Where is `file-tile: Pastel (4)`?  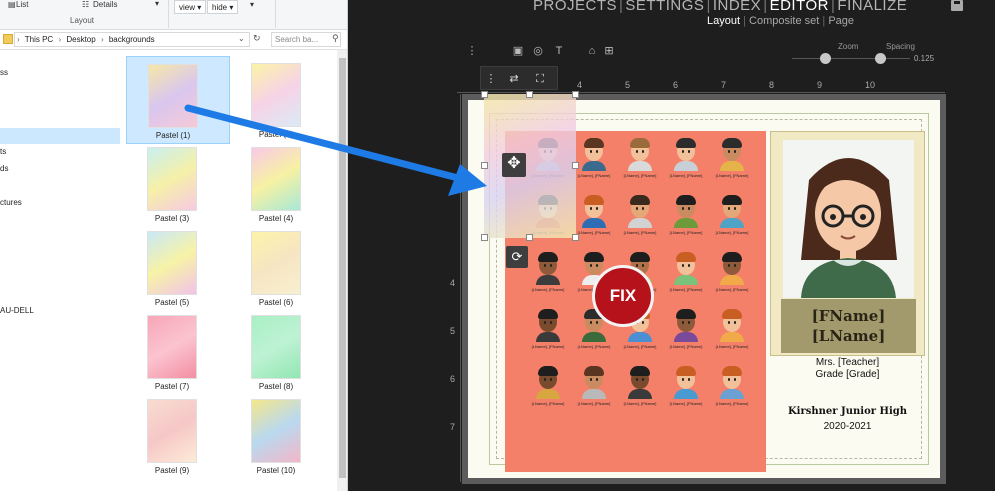 file-tile: Pastel (4) is located at coordinates (282, 184).